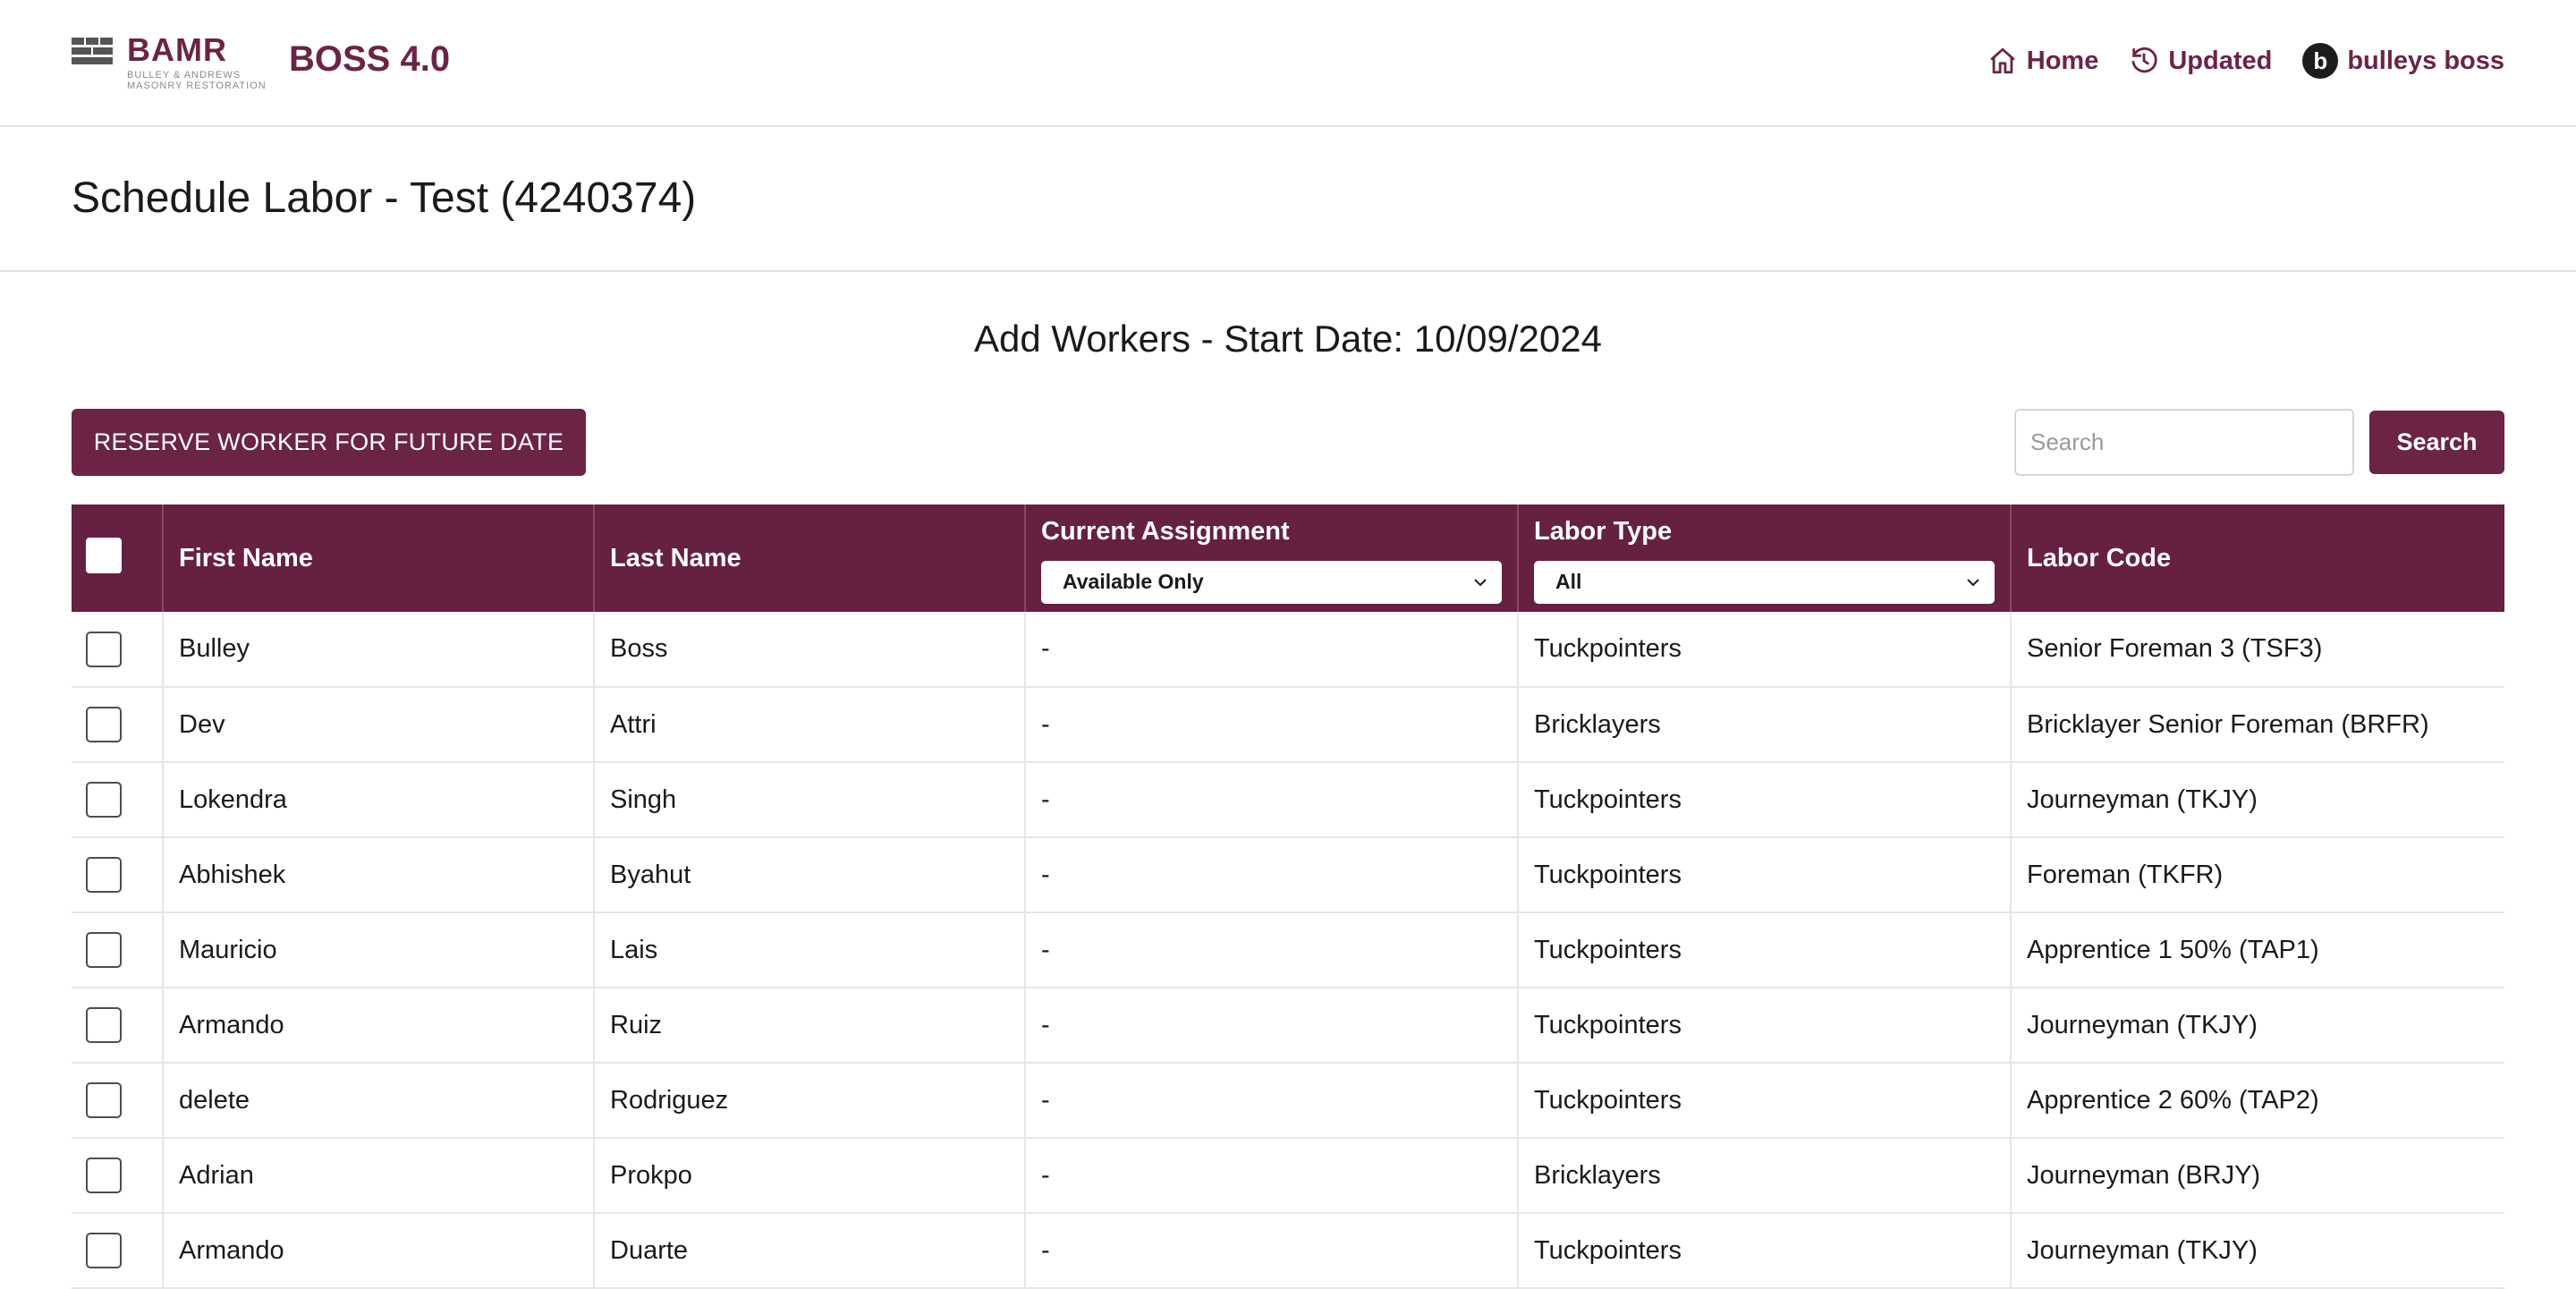 The height and width of the screenshot is (1289, 2576). What do you see at coordinates (2257, 558) in the screenshot?
I see `col-labor-code: Labor Code` at bounding box center [2257, 558].